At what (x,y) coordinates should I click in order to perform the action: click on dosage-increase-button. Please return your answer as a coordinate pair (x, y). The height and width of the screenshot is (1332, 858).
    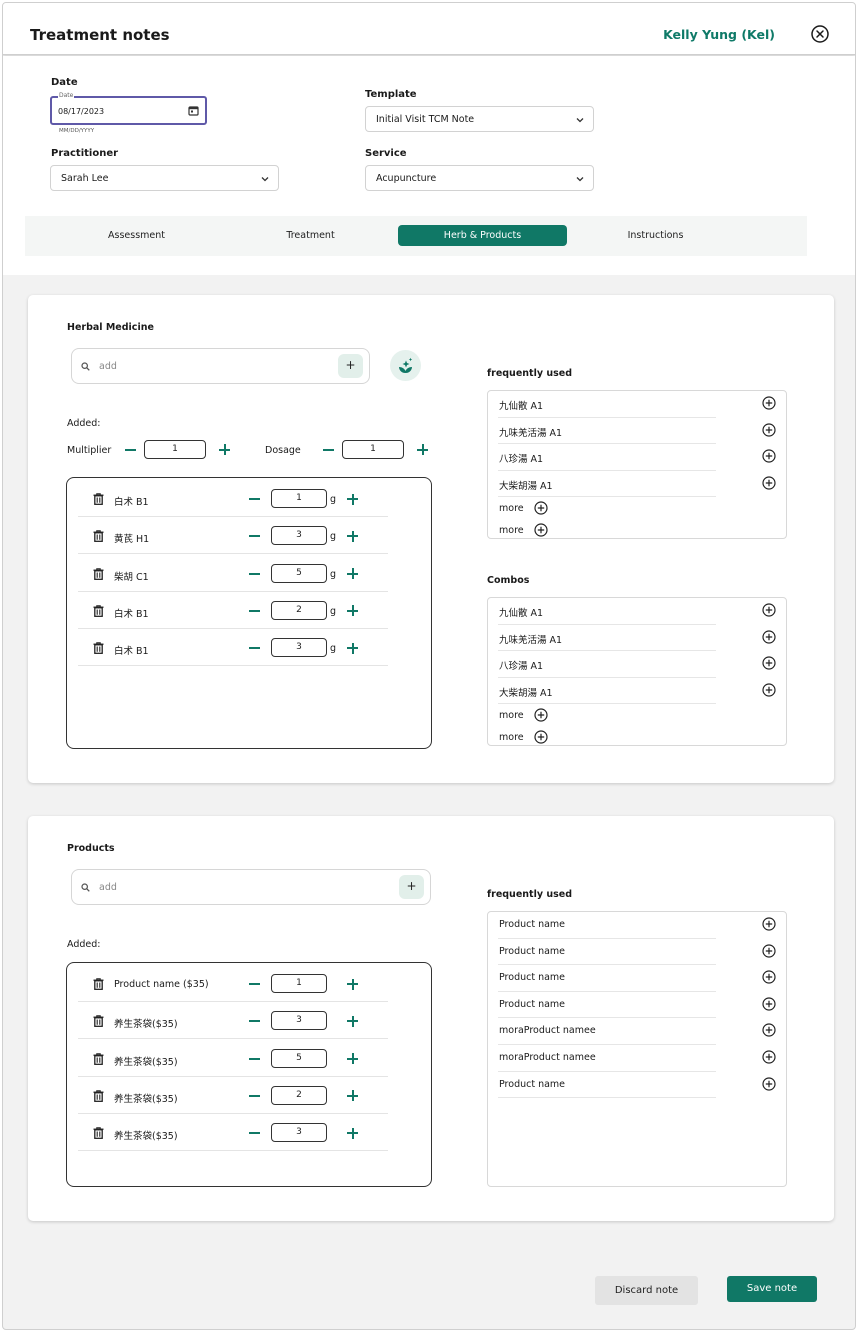
    Looking at the image, I should click on (422, 449).